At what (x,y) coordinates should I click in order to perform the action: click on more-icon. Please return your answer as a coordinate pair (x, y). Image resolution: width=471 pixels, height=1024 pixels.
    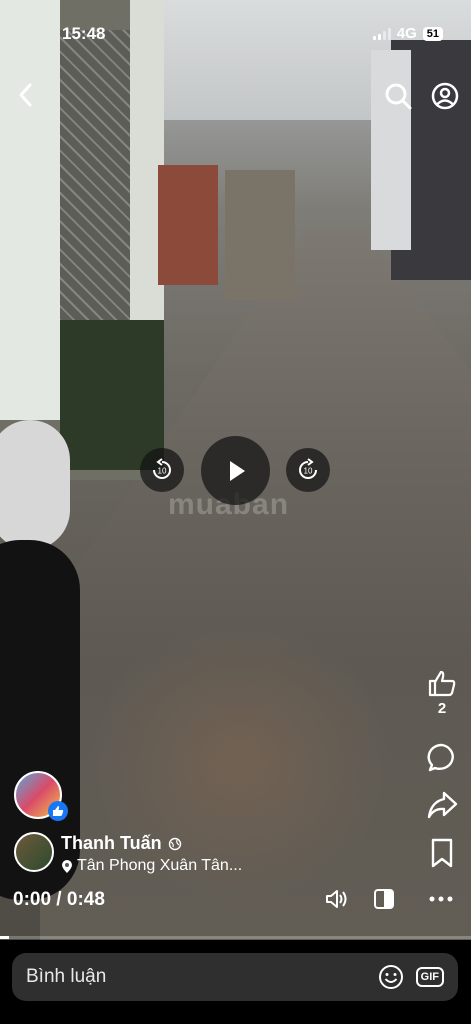
    Looking at the image, I should click on (441, 899).